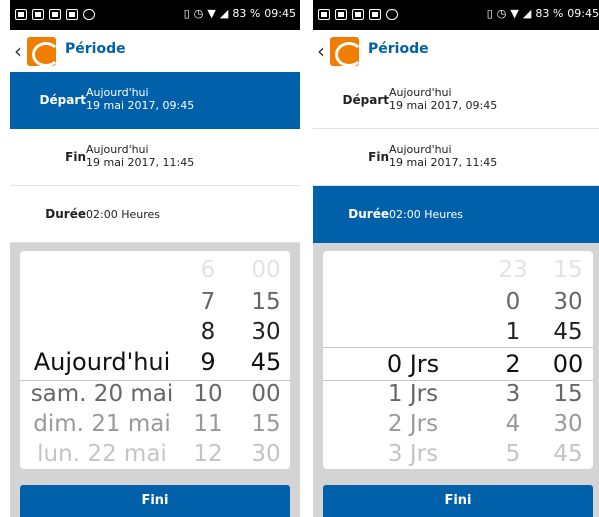  What do you see at coordinates (208, 362) in the screenshot?
I see `picker-item-selected: 9` at bounding box center [208, 362].